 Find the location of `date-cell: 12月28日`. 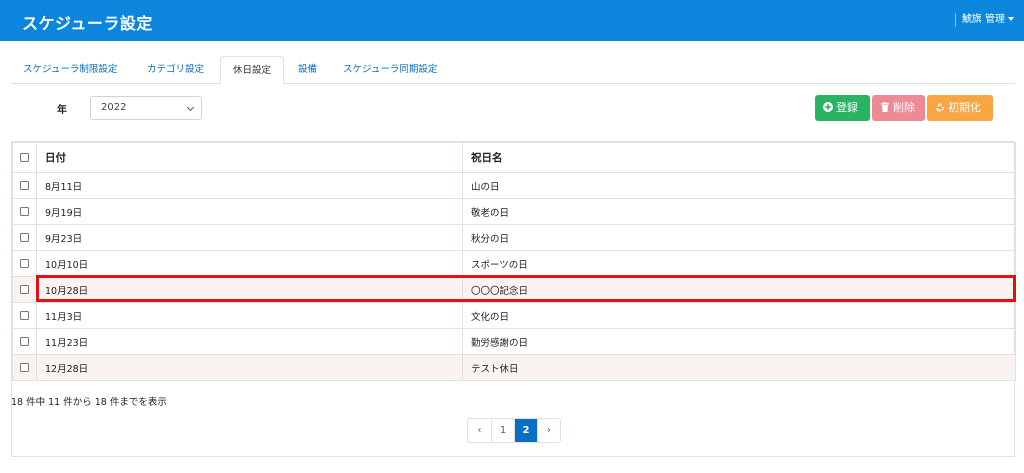

date-cell: 12月28日 is located at coordinates (249, 367).